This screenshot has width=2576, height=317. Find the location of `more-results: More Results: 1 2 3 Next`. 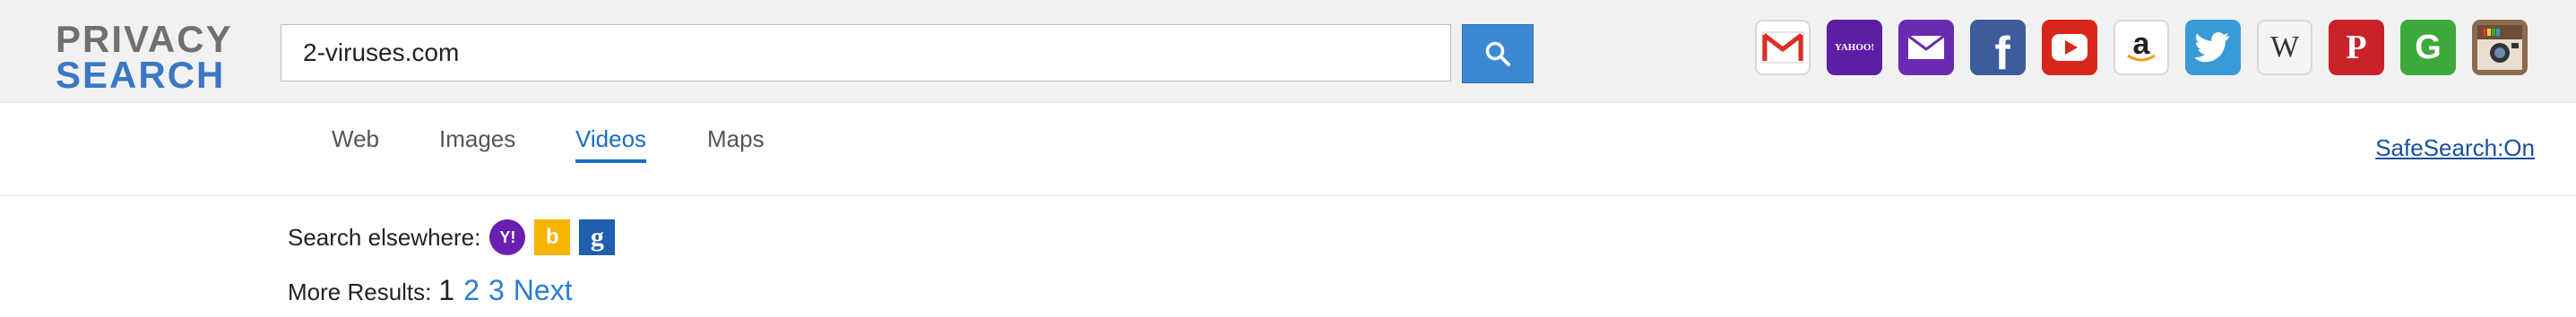

more-results: More Results: 1 2 3 Next is located at coordinates (435, 290).